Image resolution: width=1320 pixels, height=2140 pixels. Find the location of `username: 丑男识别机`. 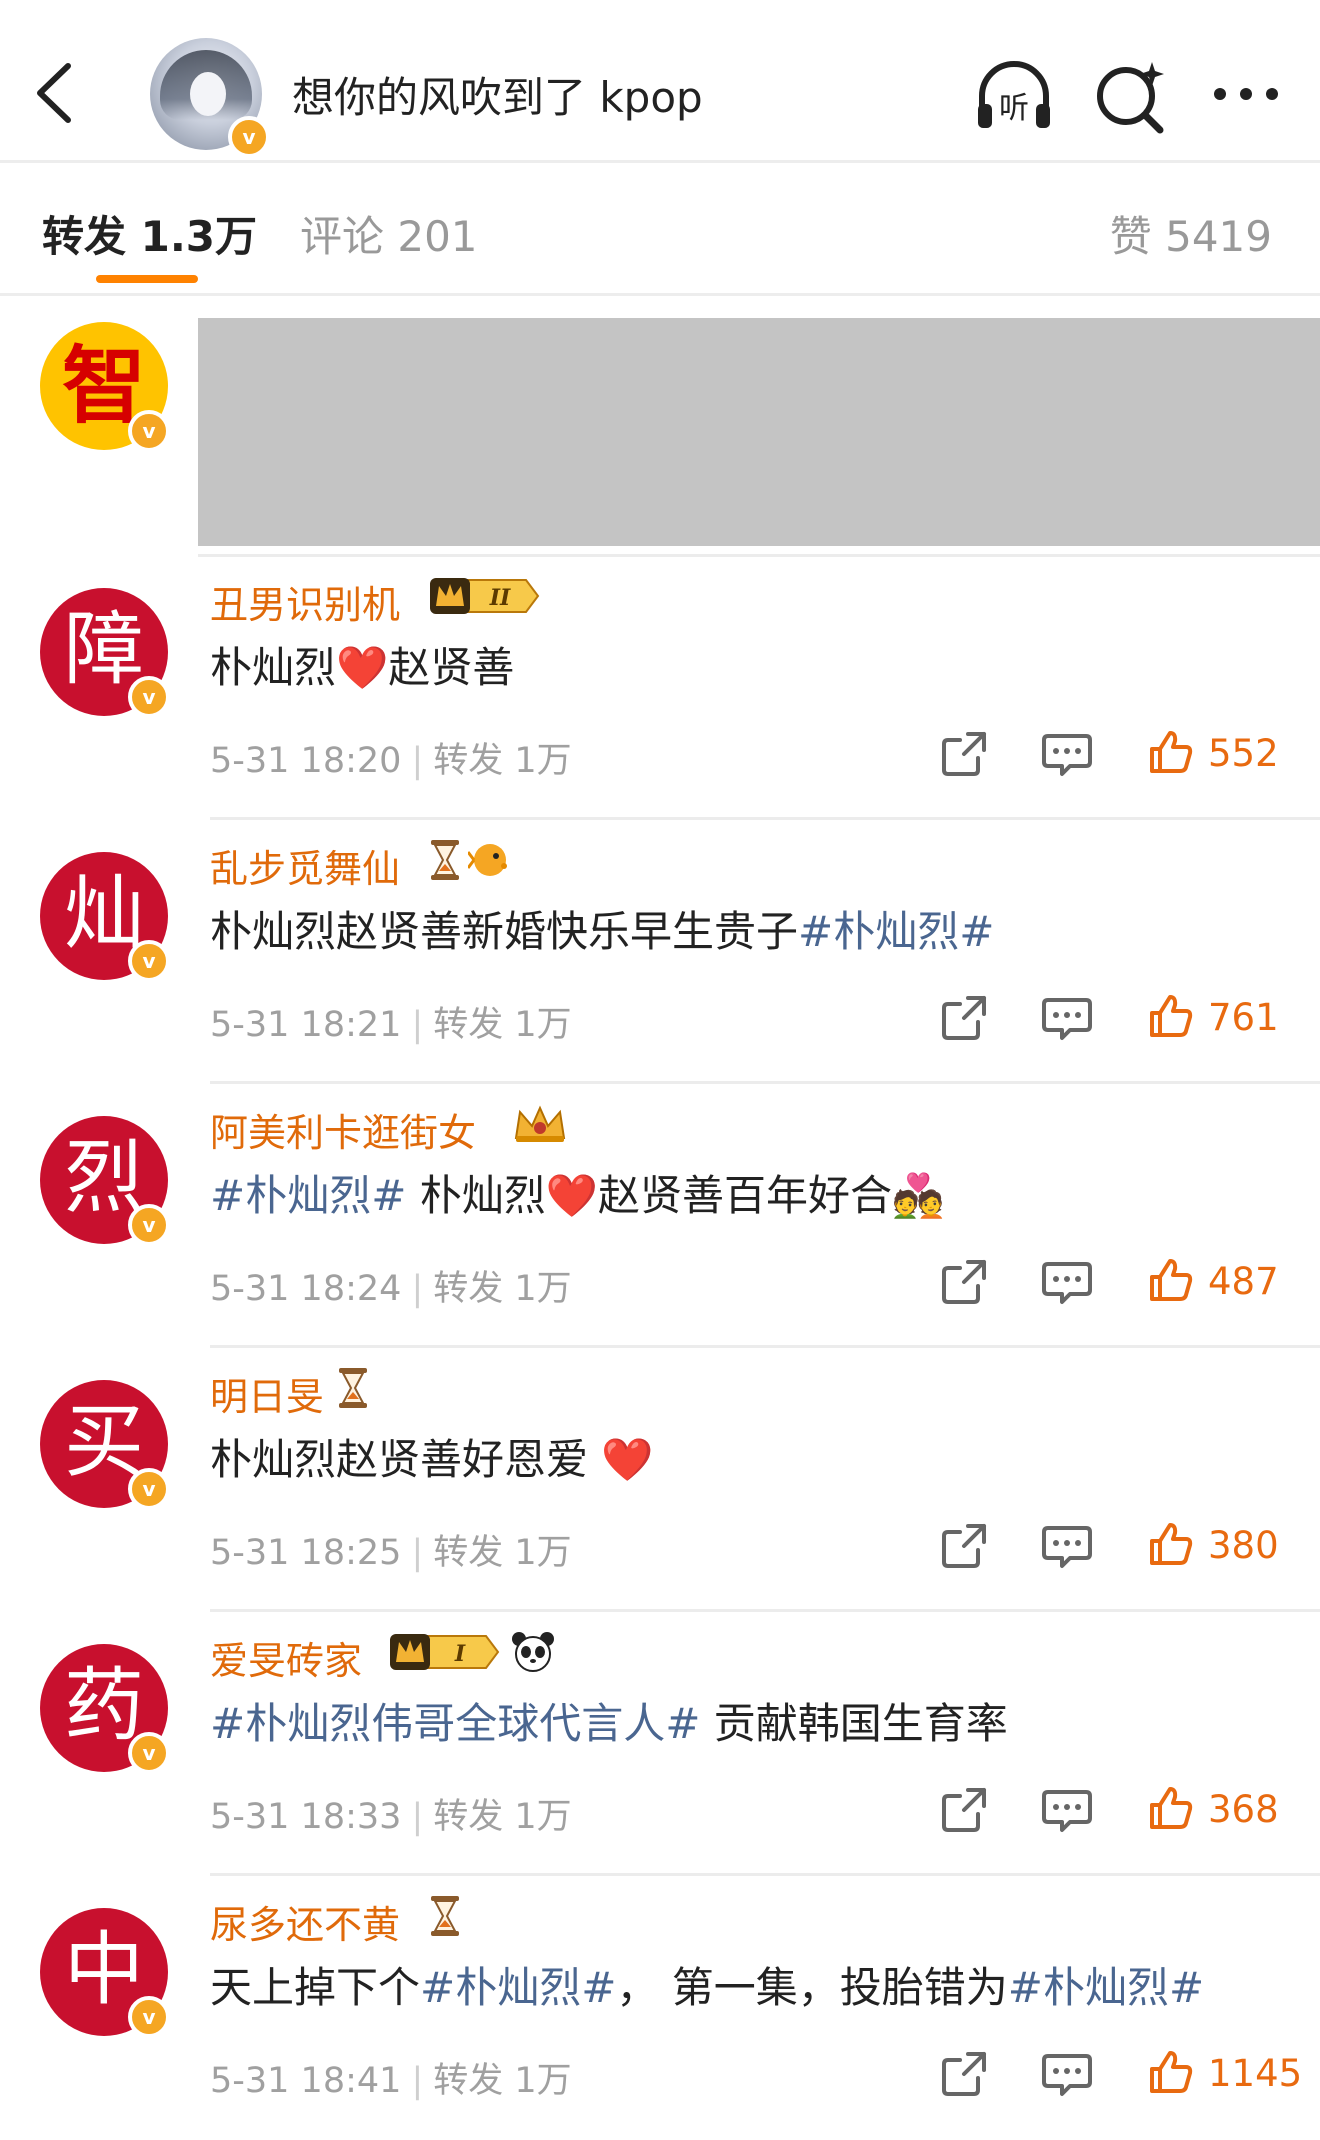

username: 丑男识别机 is located at coordinates (305, 601).